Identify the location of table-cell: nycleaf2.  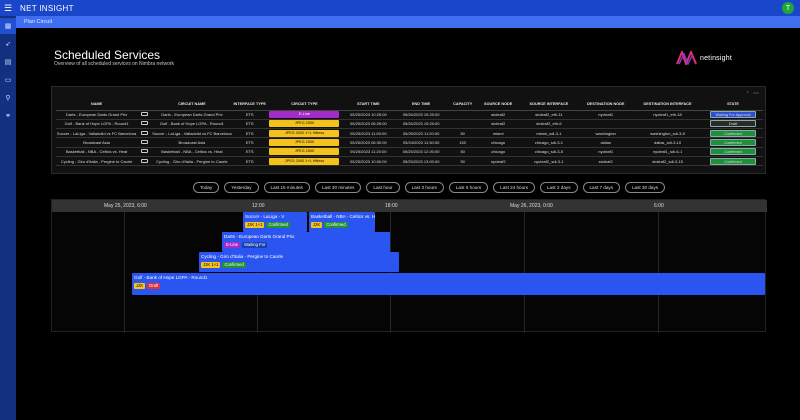
(498, 161).